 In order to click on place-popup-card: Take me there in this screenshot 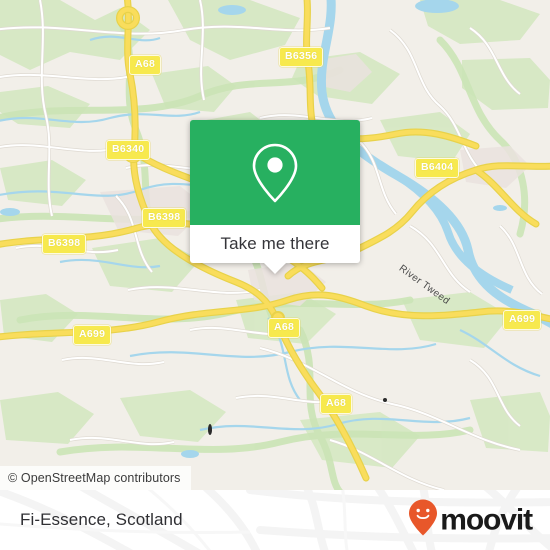, I will do `click(275, 197)`.